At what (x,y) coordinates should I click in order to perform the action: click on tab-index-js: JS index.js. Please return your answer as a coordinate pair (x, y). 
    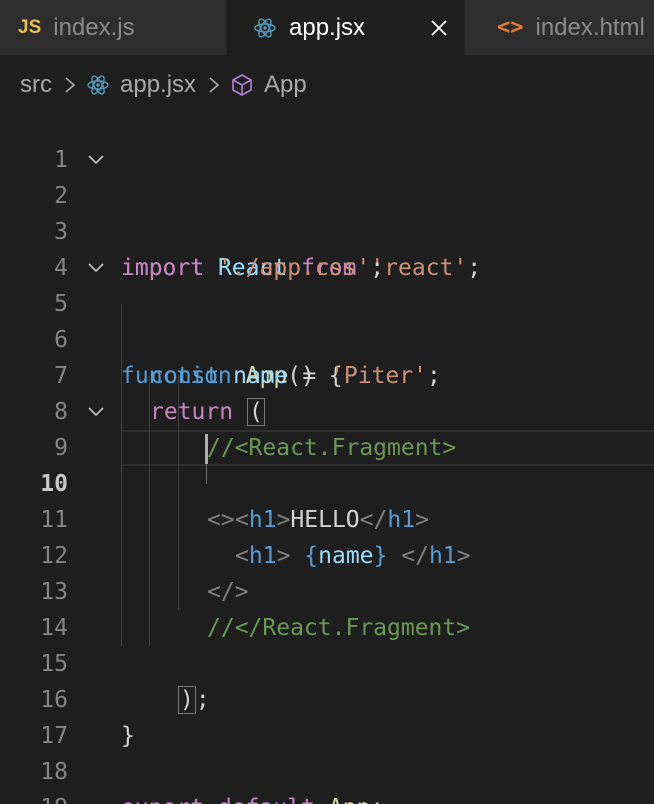
    Looking at the image, I should click on (113, 27).